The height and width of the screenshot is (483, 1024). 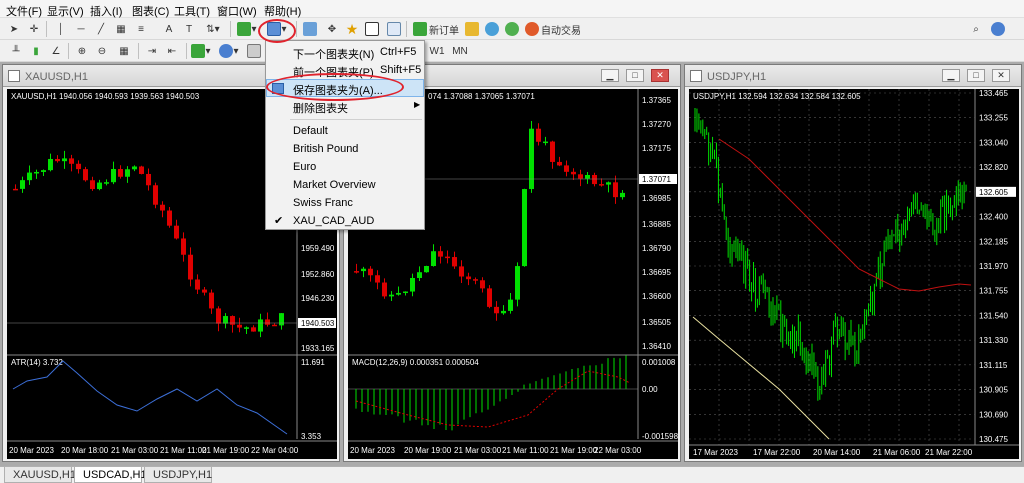 What do you see at coordinates (460, 51) in the screenshot?
I see `period-mn: MN` at bounding box center [460, 51].